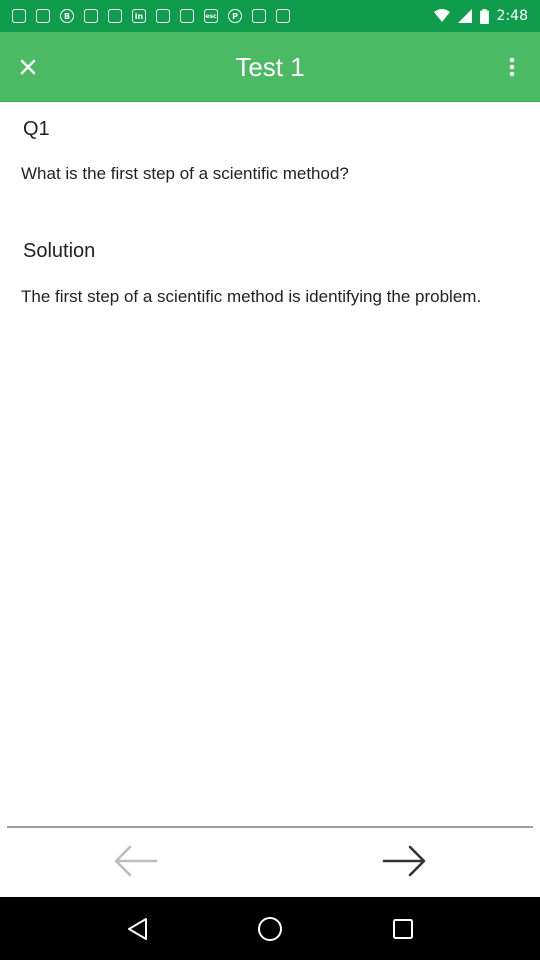 This screenshot has width=540, height=960. I want to click on arrow-left-icon, so click(136, 861).